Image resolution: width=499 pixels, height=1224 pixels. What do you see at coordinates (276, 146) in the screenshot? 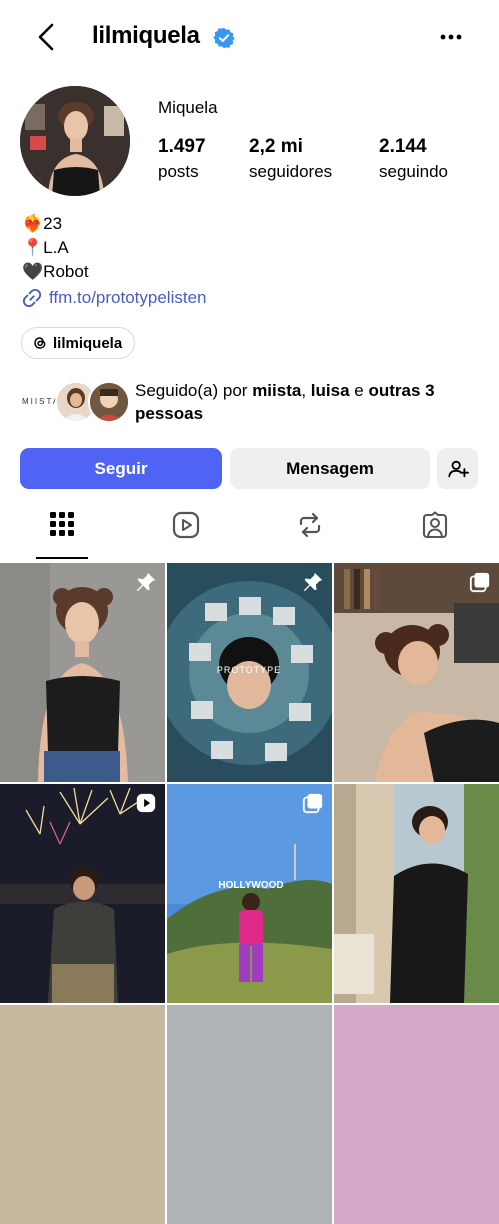
I see `followers-count: 2,2 mi` at bounding box center [276, 146].